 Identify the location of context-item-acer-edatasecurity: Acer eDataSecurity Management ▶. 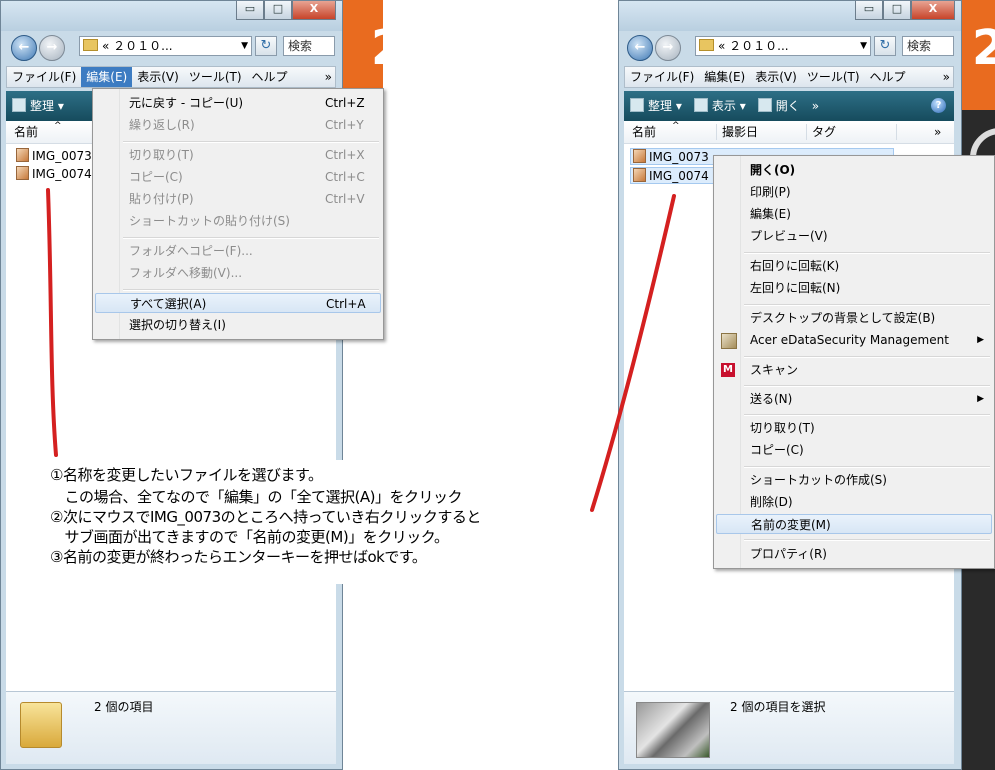
(854, 340).